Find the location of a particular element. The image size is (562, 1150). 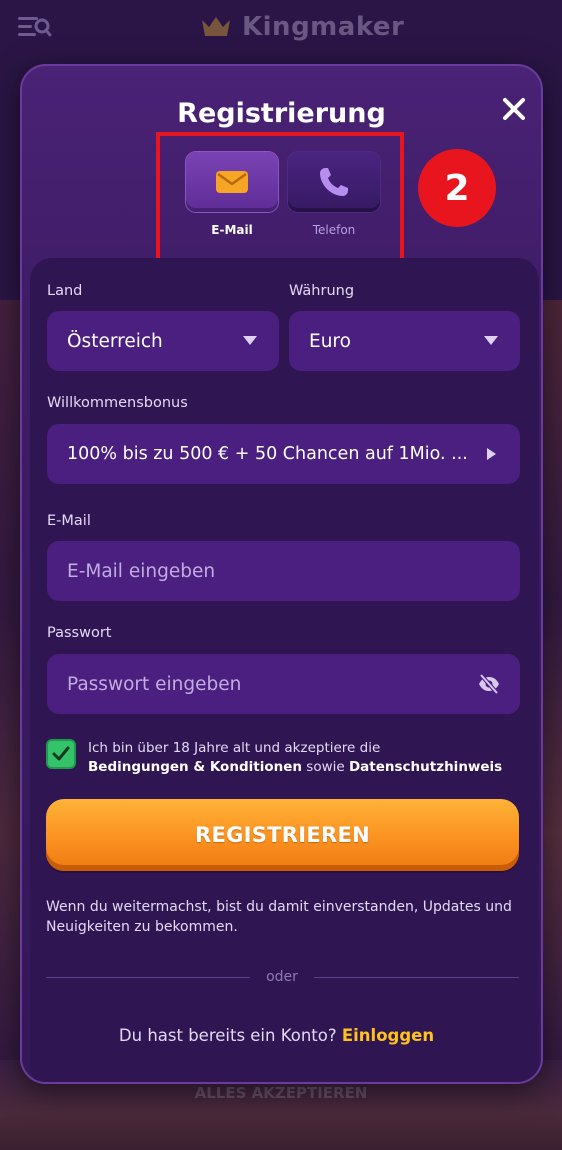

currency-select: Euro is located at coordinates (404, 341).